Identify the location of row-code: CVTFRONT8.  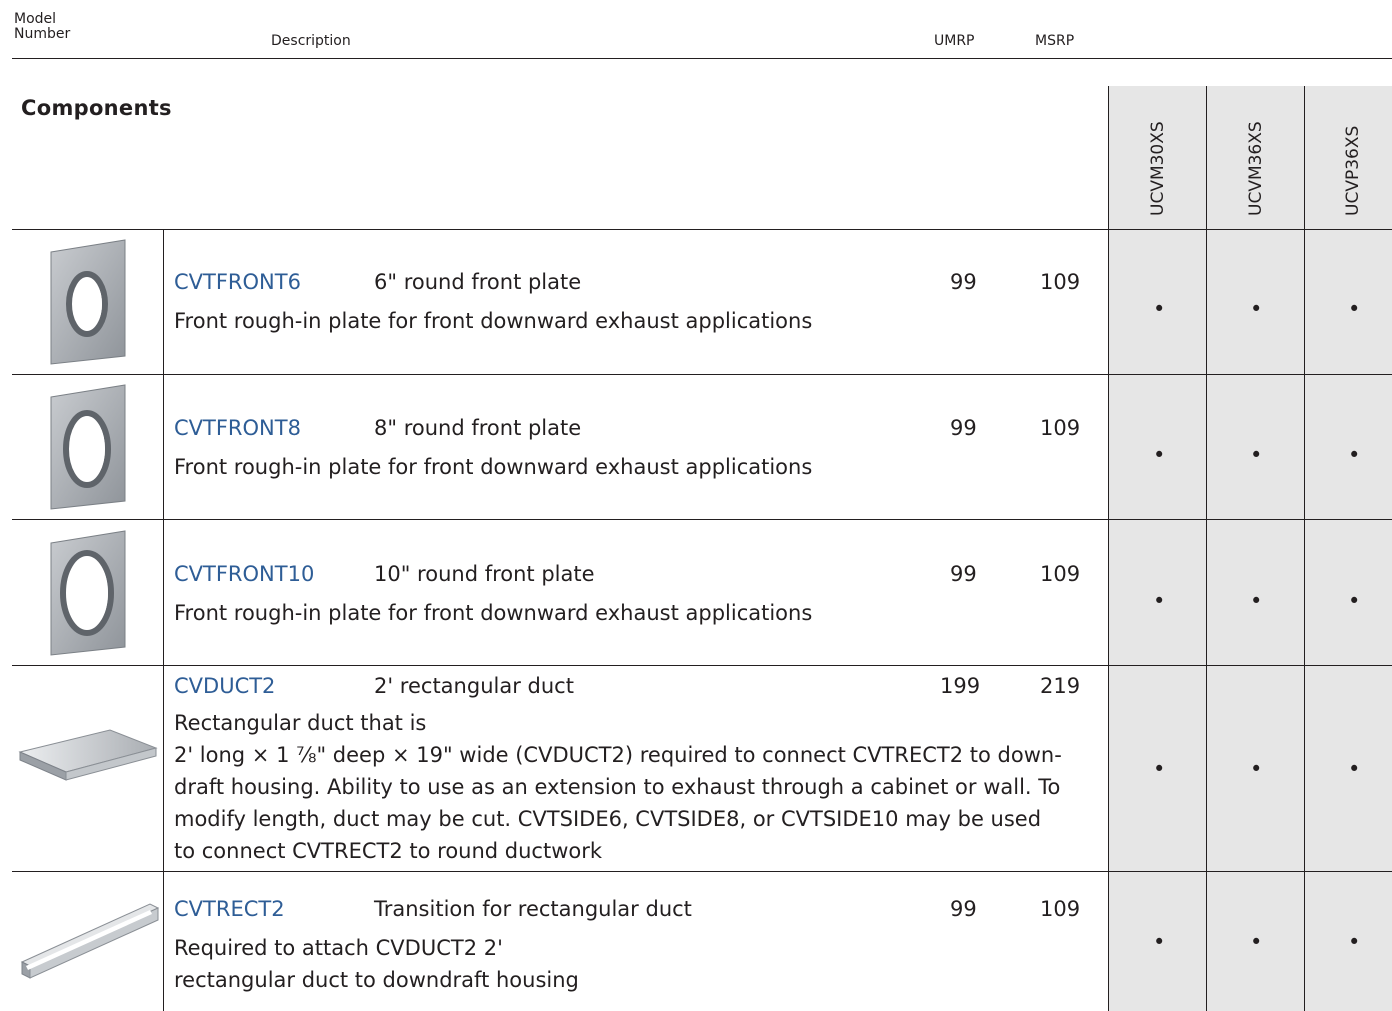
(237, 428).